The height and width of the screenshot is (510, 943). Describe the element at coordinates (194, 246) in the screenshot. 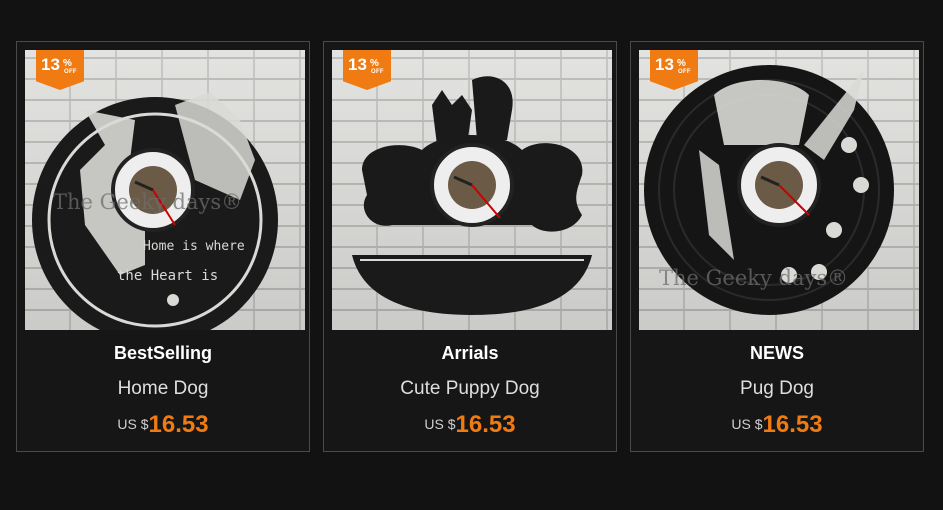

I see `clock-caption-line-1: Home is where` at that location.